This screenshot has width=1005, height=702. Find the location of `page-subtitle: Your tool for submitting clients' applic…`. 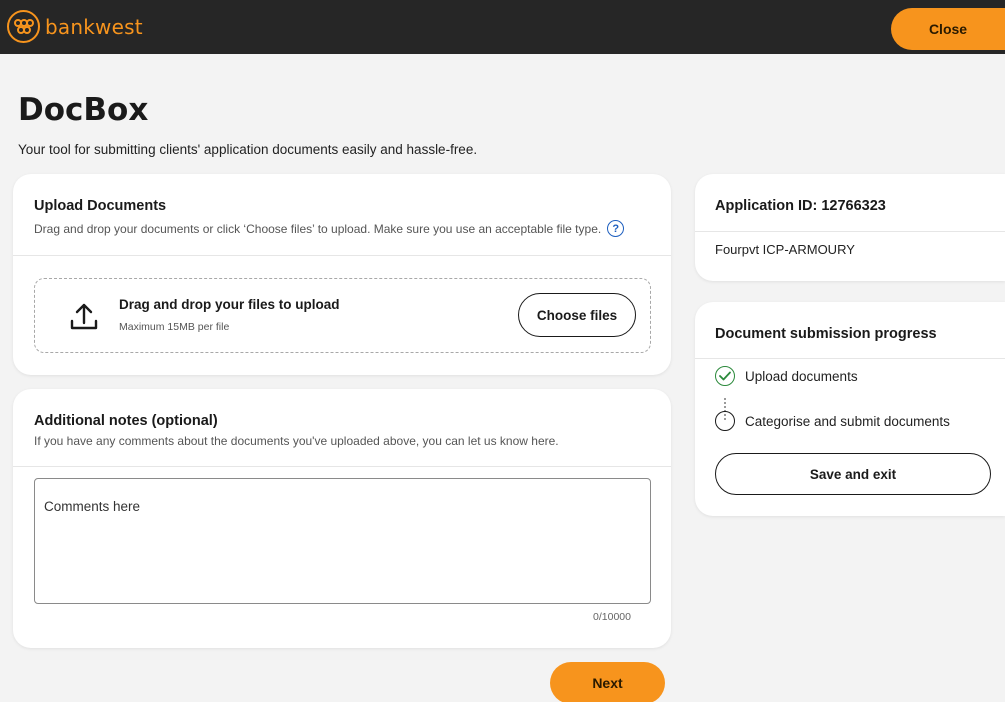

page-subtitle: Your tool for submitting clients' applic… is located at coordinates (248, 149).